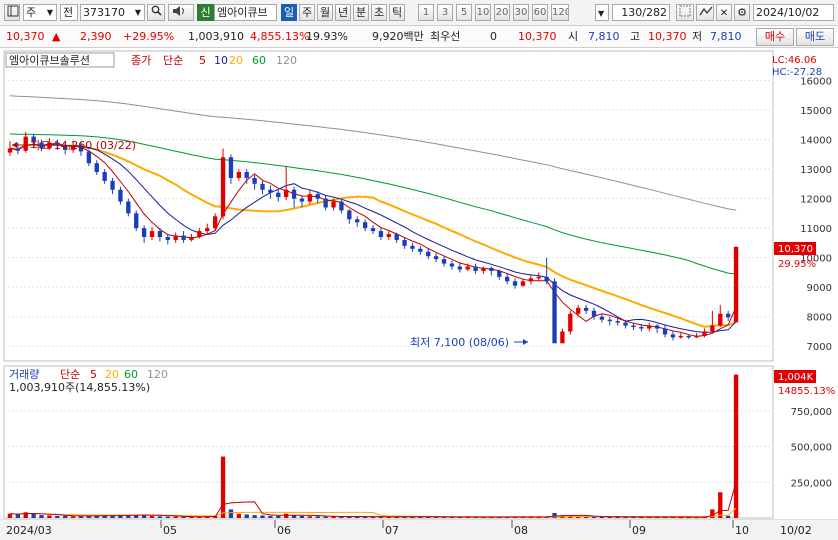 Image resolution: width=838 pixels, height=540 pixels. What do you see at coordinates (289, 12) in the screenshot?
I see `period-tab: 일` at bounding box center [289, 12].